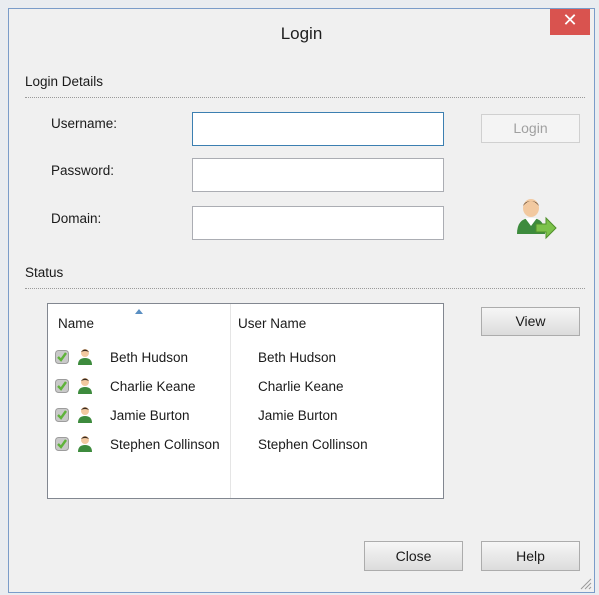 This screenshot has width=599, height=595. I want to click on title-bar: Login ✕, so click(301, 34).